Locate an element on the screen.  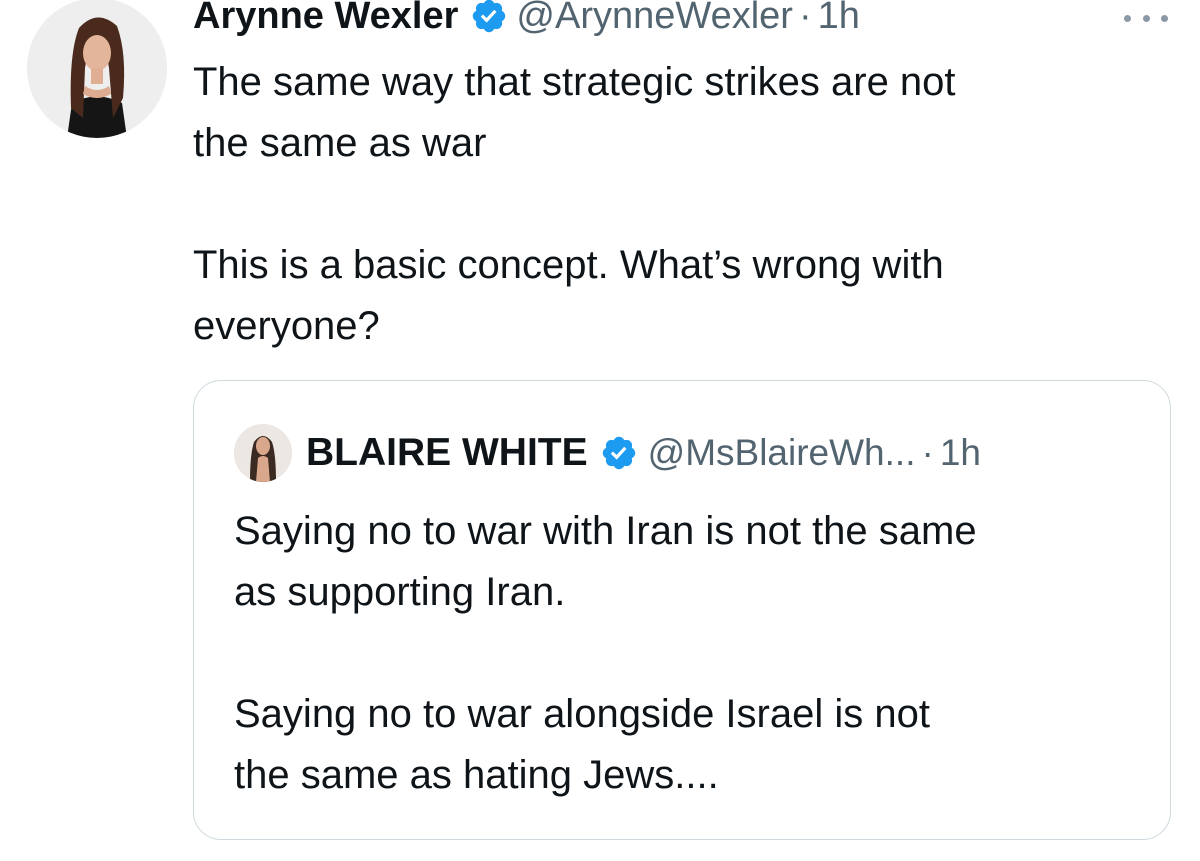
quoted-tweet-line: Saying no to war alongside Israel is not is located at coordinates (582, 714).